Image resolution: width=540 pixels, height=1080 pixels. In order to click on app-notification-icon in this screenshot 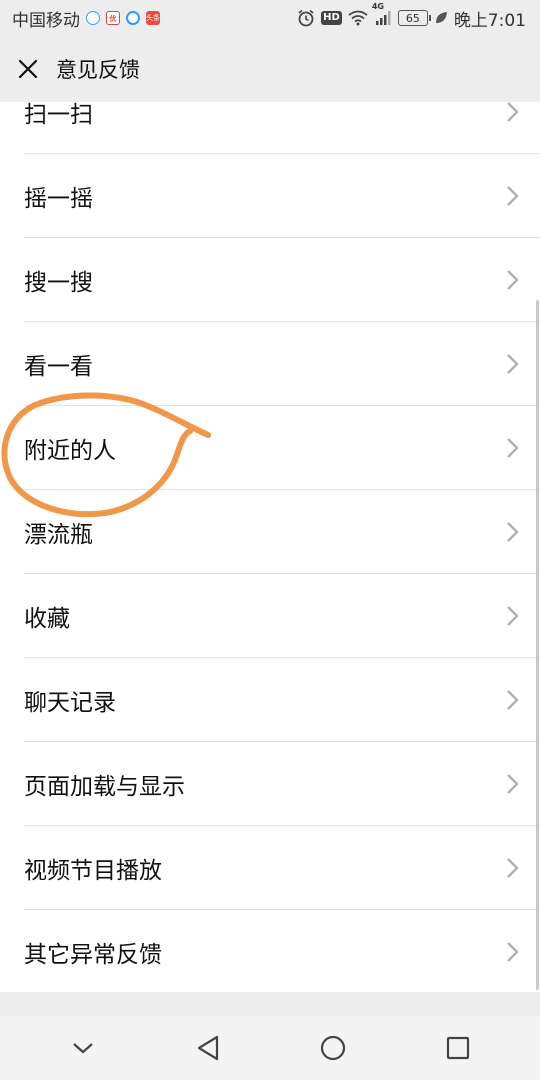, I will do `click(93, 18)`.